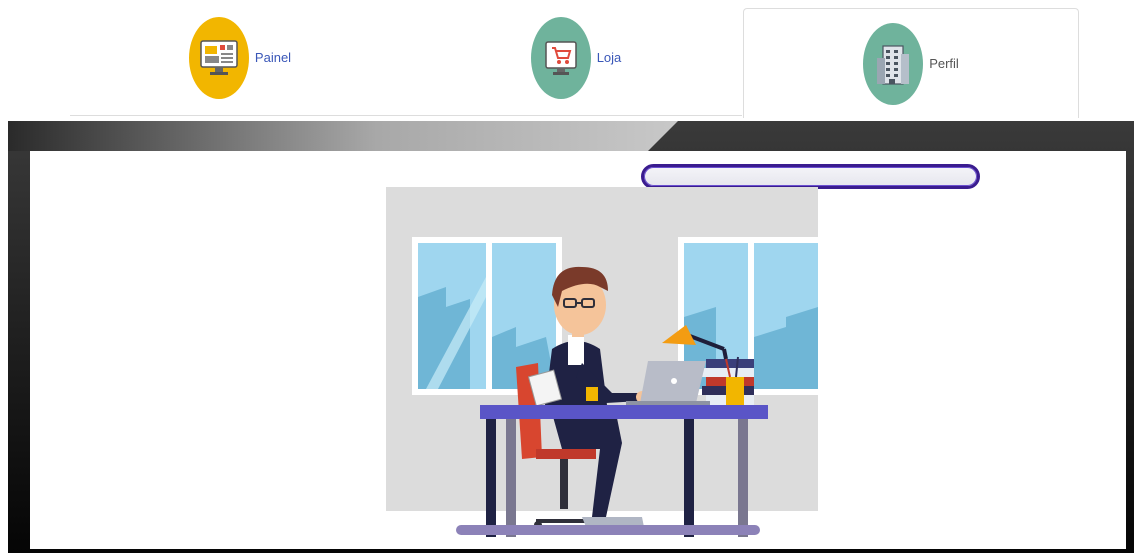 The width and height of the screenshot is (1134, 553). I want to click on tab-painel: Painel, so click(240, 58).